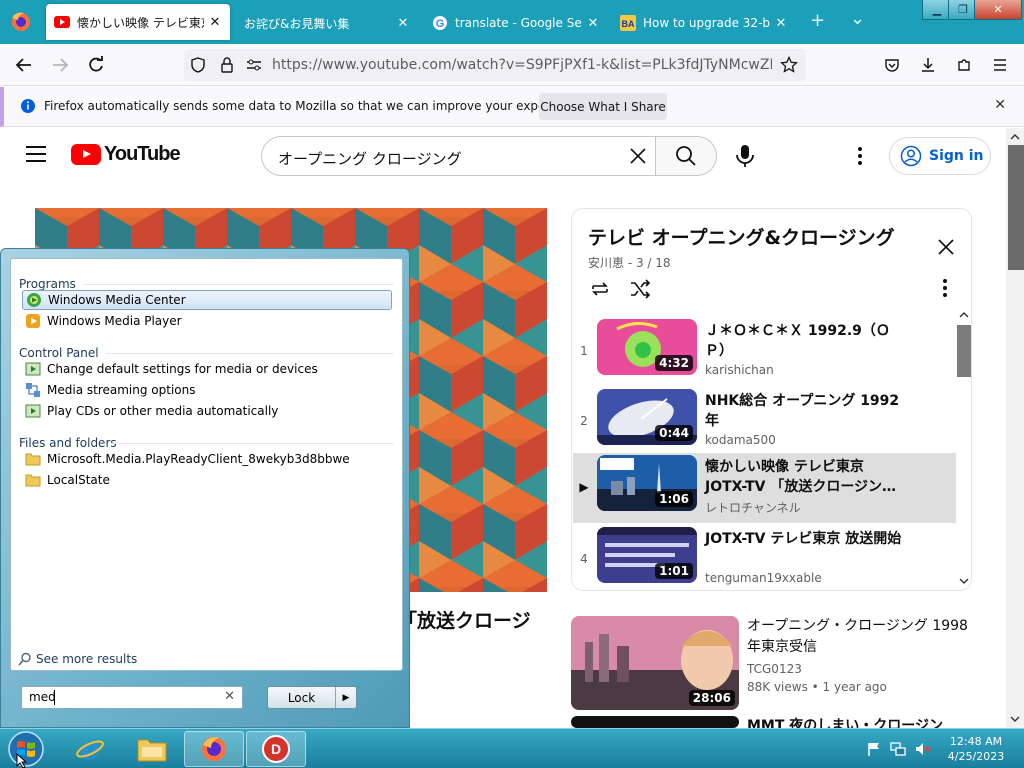  What do you see at coordinates (516, 23) in the screenshot?
I see `tab-google-translate: G translate - Google Search ✕` at bounding box center [516, 23].